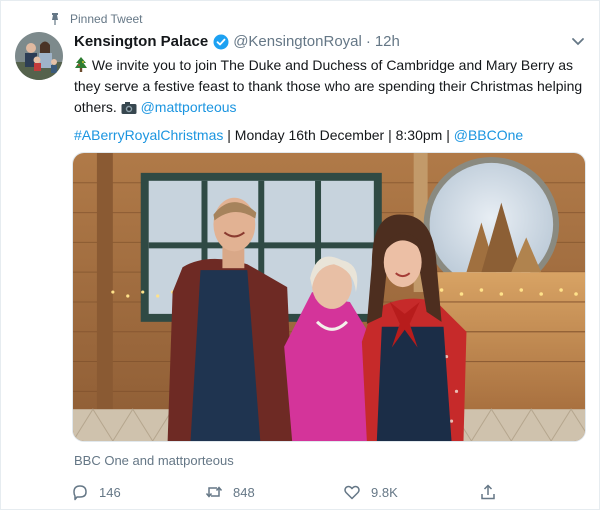 The height and width of the screenshot is (510, 600). What do you see at coordinates (110, 492) in the screenshot?
I see `reply-count: 146` at bounding box center [110, 492].